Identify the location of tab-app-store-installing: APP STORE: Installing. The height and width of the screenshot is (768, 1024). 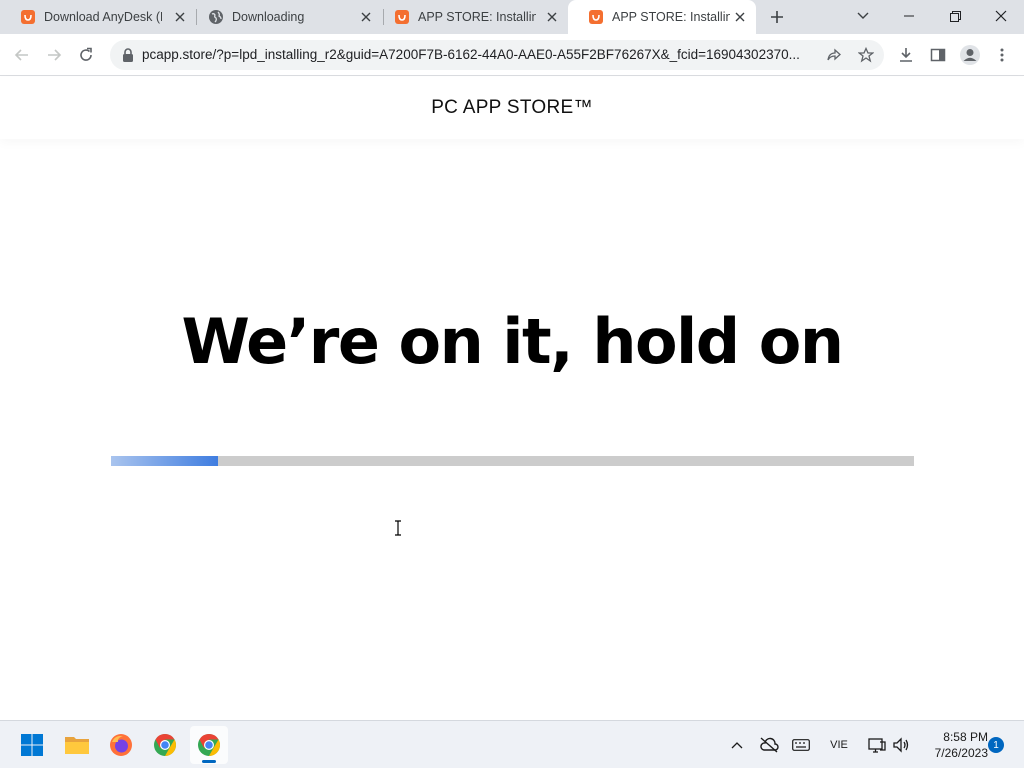
(471, 17).